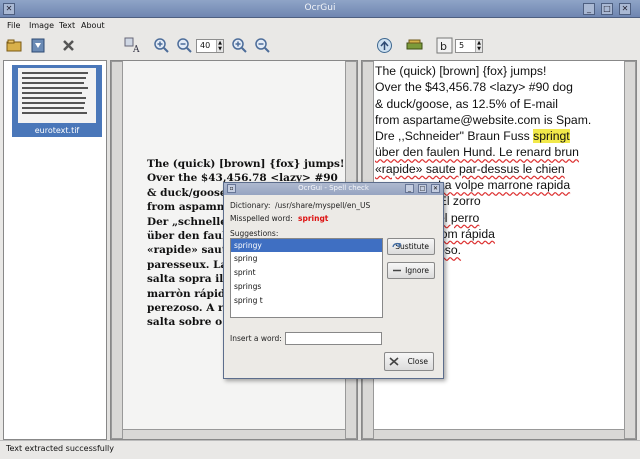 Image resolution: width=640 pixels, height=459 pixels. I want to click on menu-about: About, so click(93, 25).